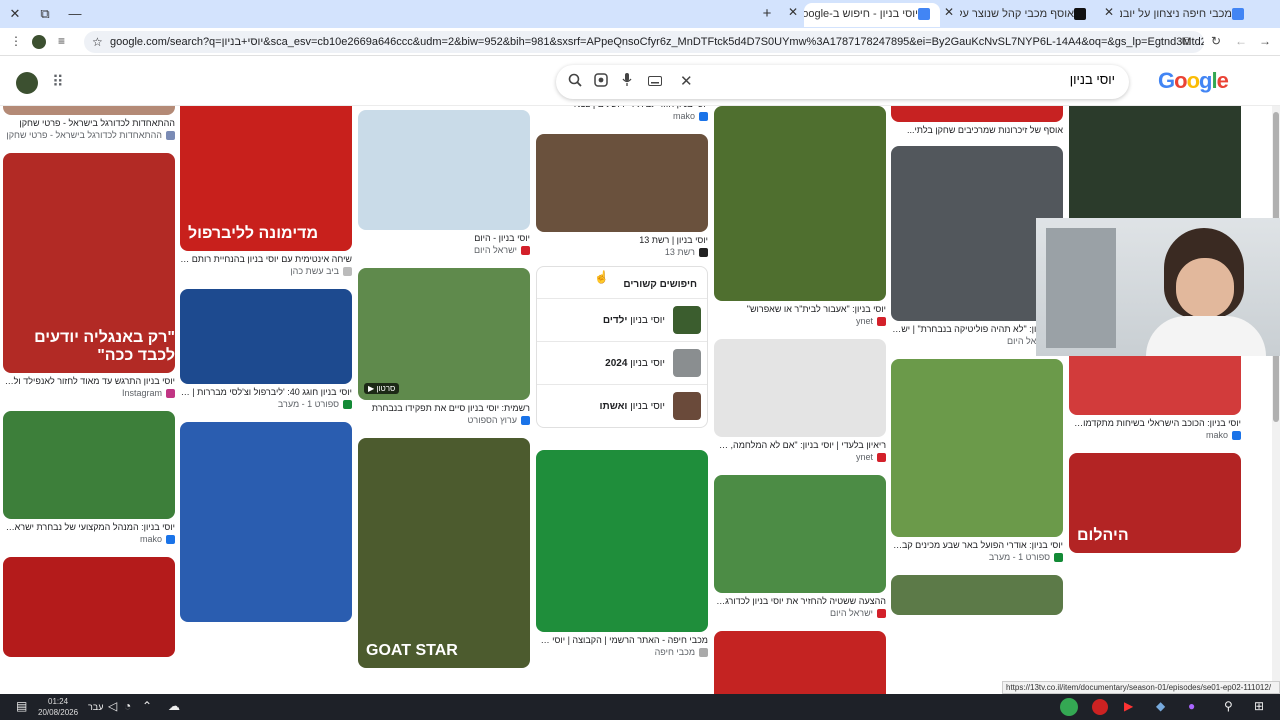 The image size is (1280, 720). I want to click on microphone-icon, so click(627, 81).